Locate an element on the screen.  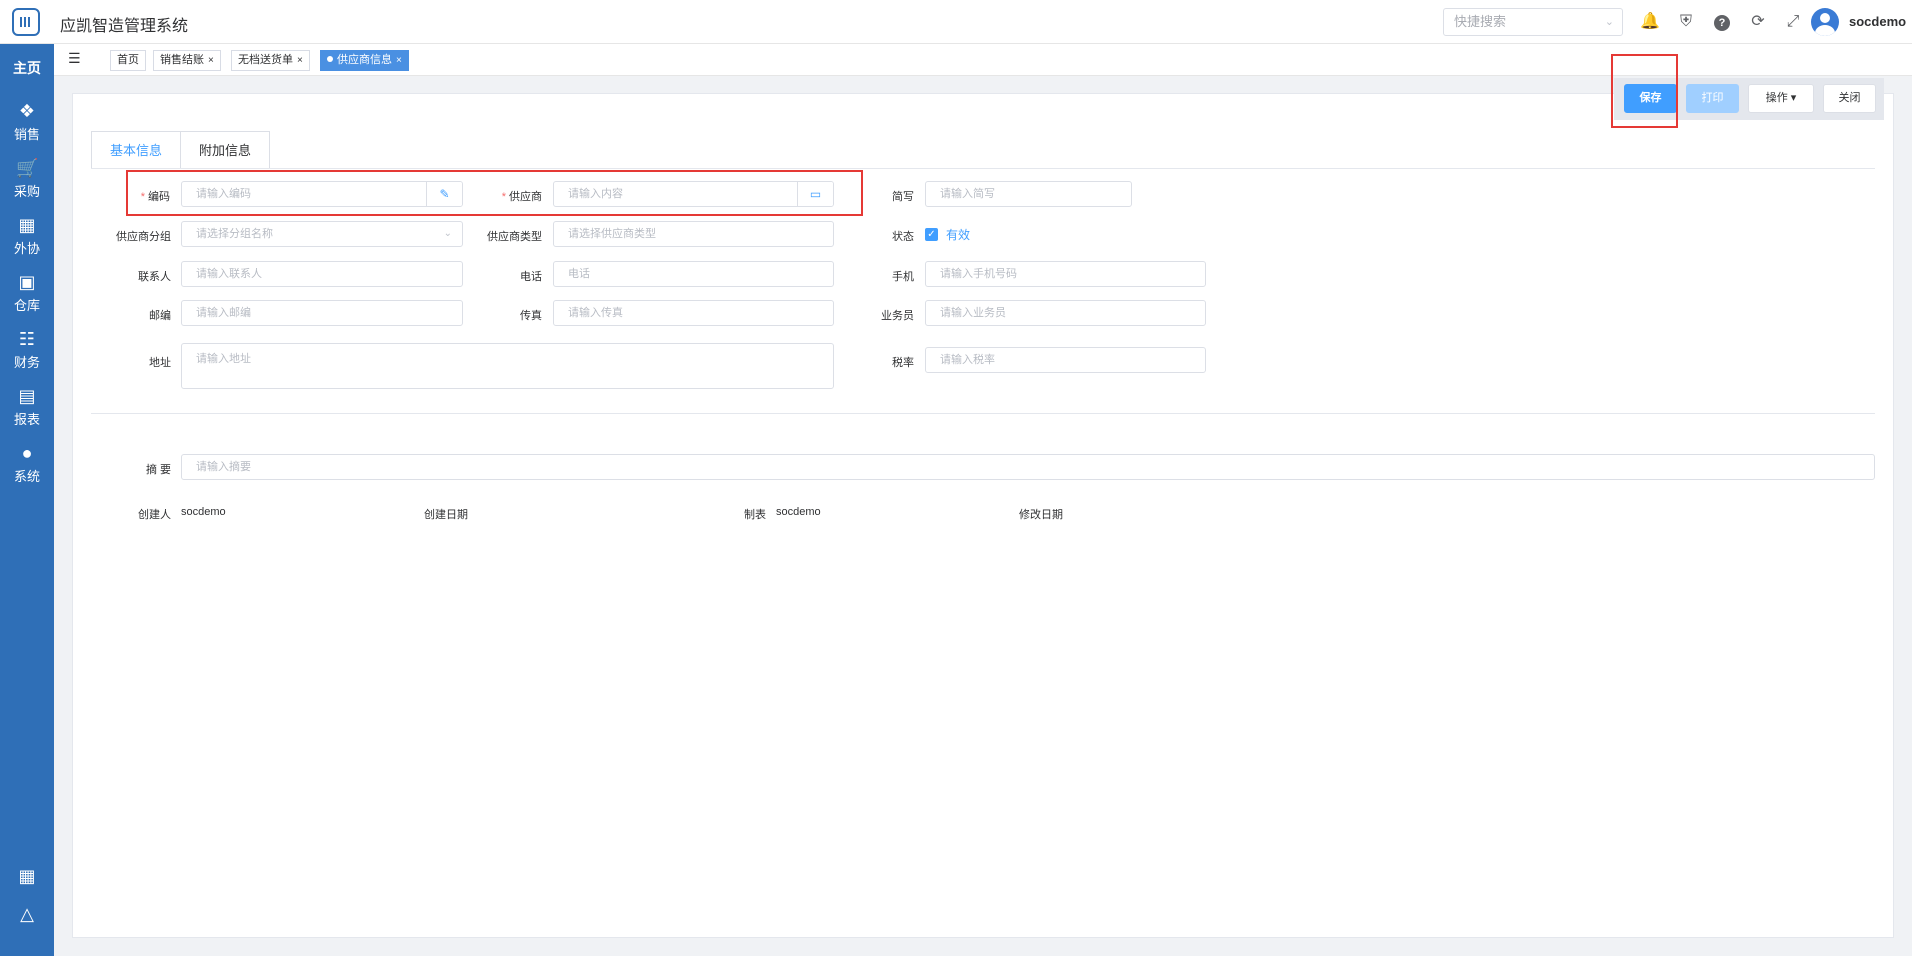
status-checkbox: ✓ is located at coordinates (931, 234).